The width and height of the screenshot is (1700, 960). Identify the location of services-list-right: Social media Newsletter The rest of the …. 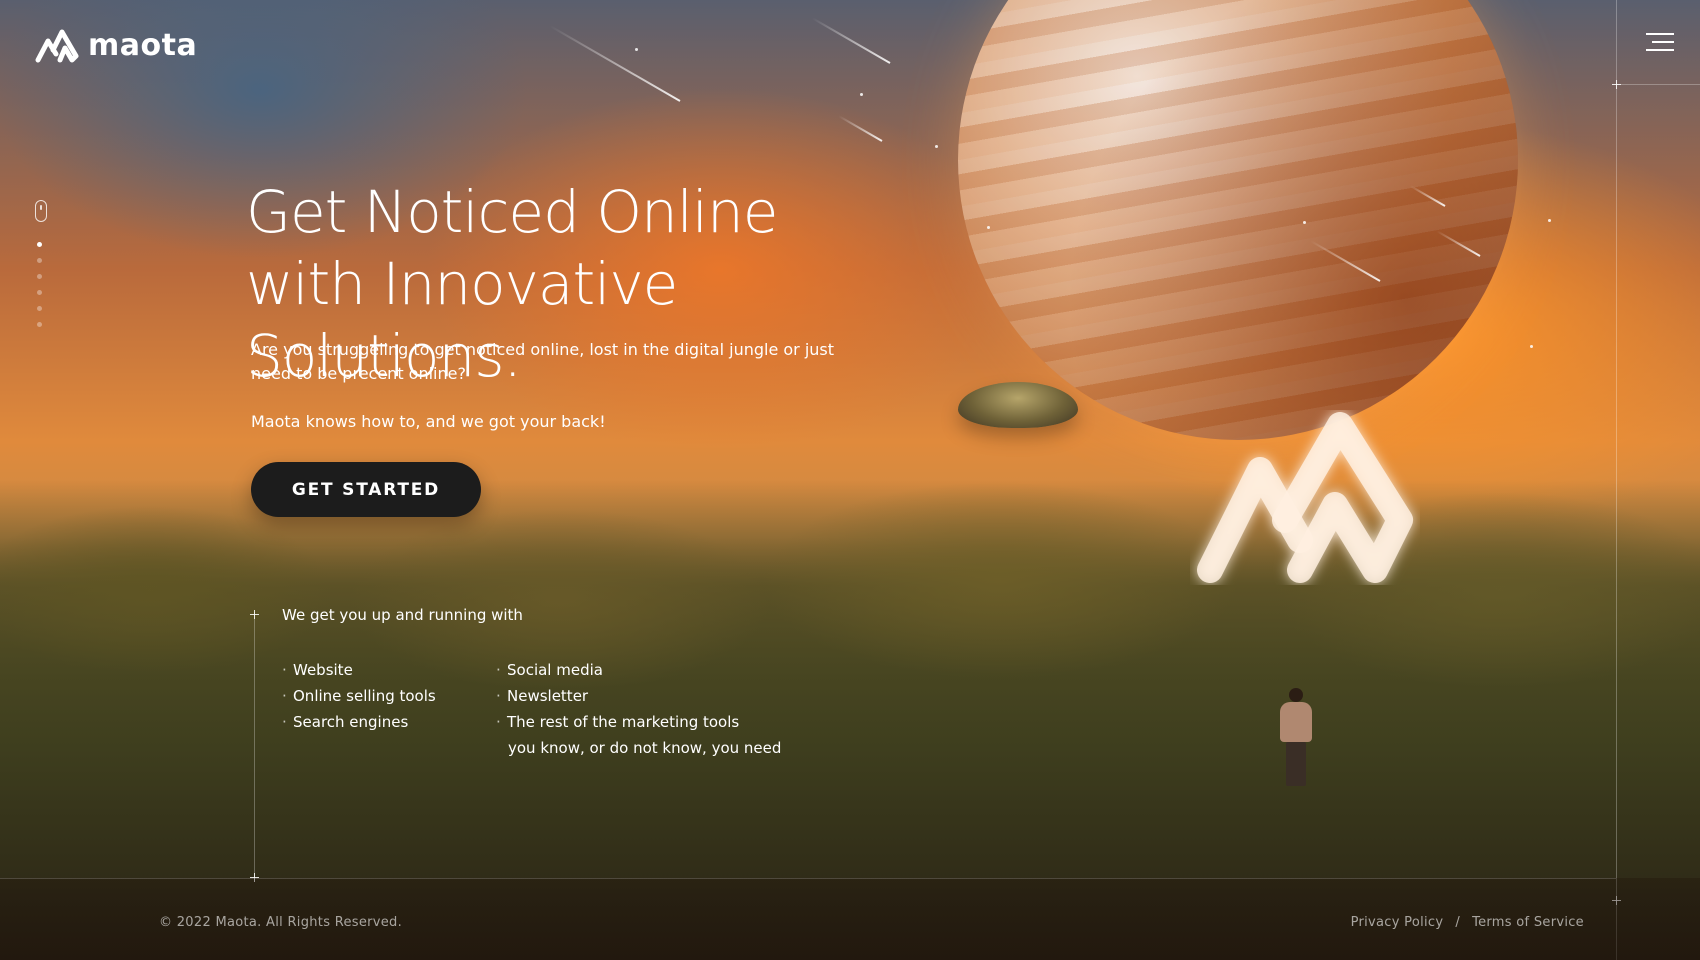
(638, 709).